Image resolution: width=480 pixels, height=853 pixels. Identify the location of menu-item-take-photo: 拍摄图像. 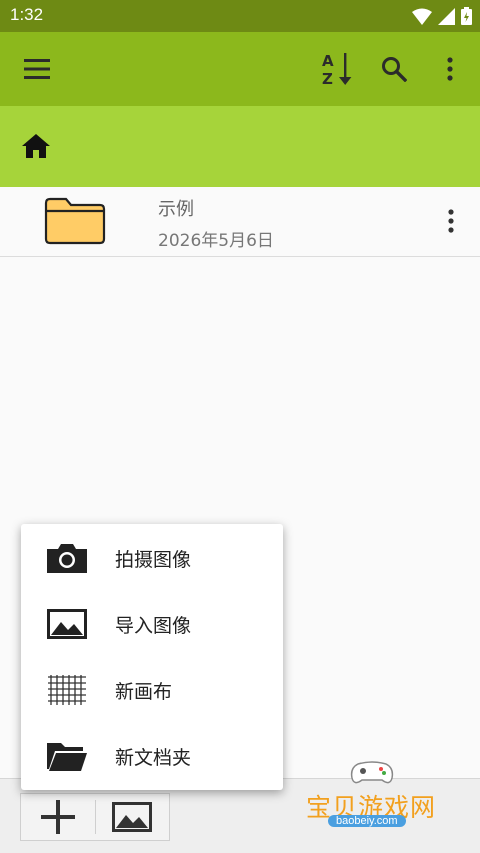
(152, 558).